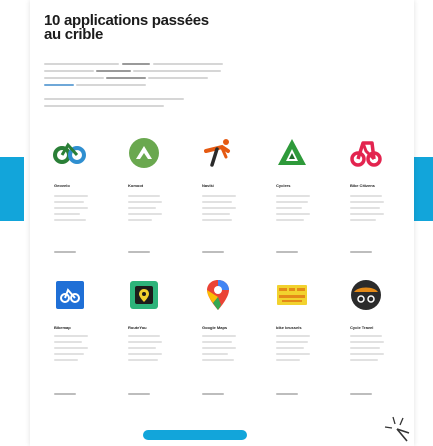 This screenshot has height=446, width=433. What do you see at coordinates (283, 185) in the screenshot?
I see `app-name: Cyclers` at bounding box center [283, 185].